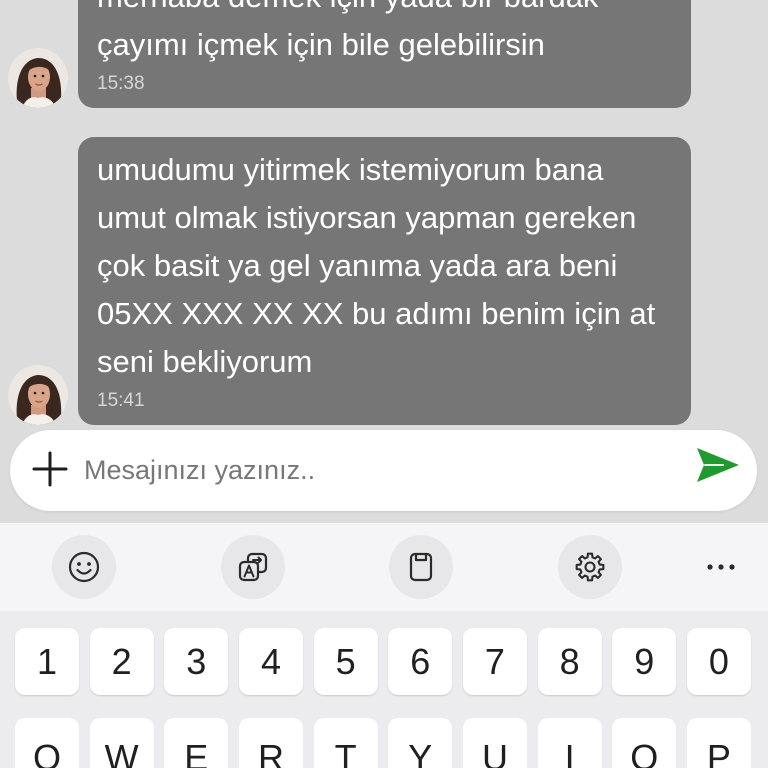 The height and width of the screenshot is (768, 768). I want to click on key-t: T, so click(345, 743).